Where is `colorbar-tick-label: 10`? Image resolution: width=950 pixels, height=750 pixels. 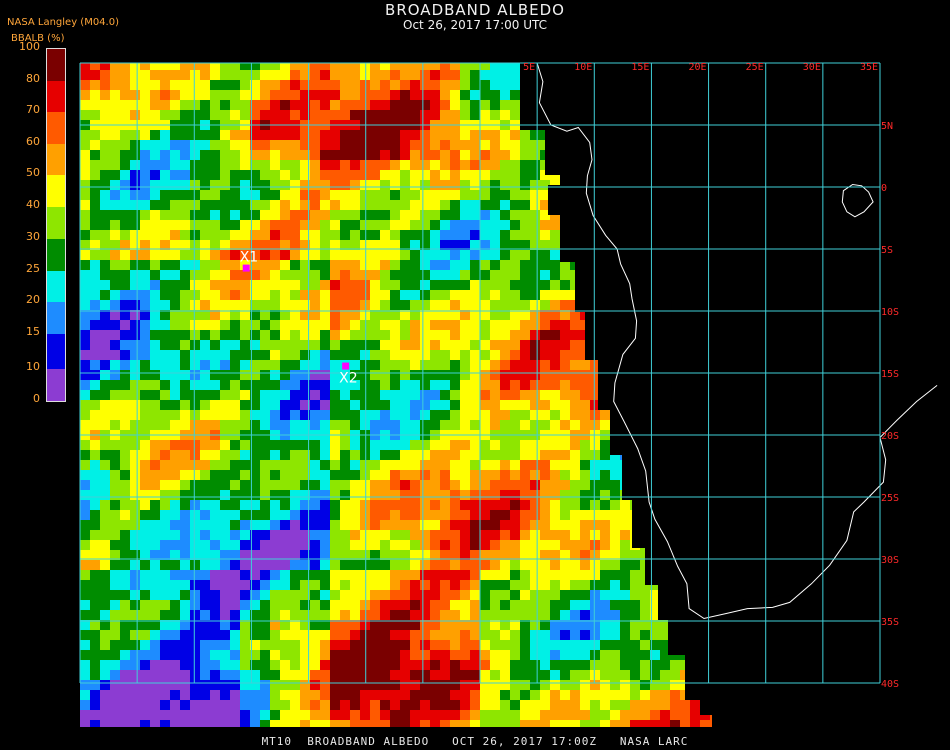
colorbar-tick-label: 10 is located at coordinates (33, 366).